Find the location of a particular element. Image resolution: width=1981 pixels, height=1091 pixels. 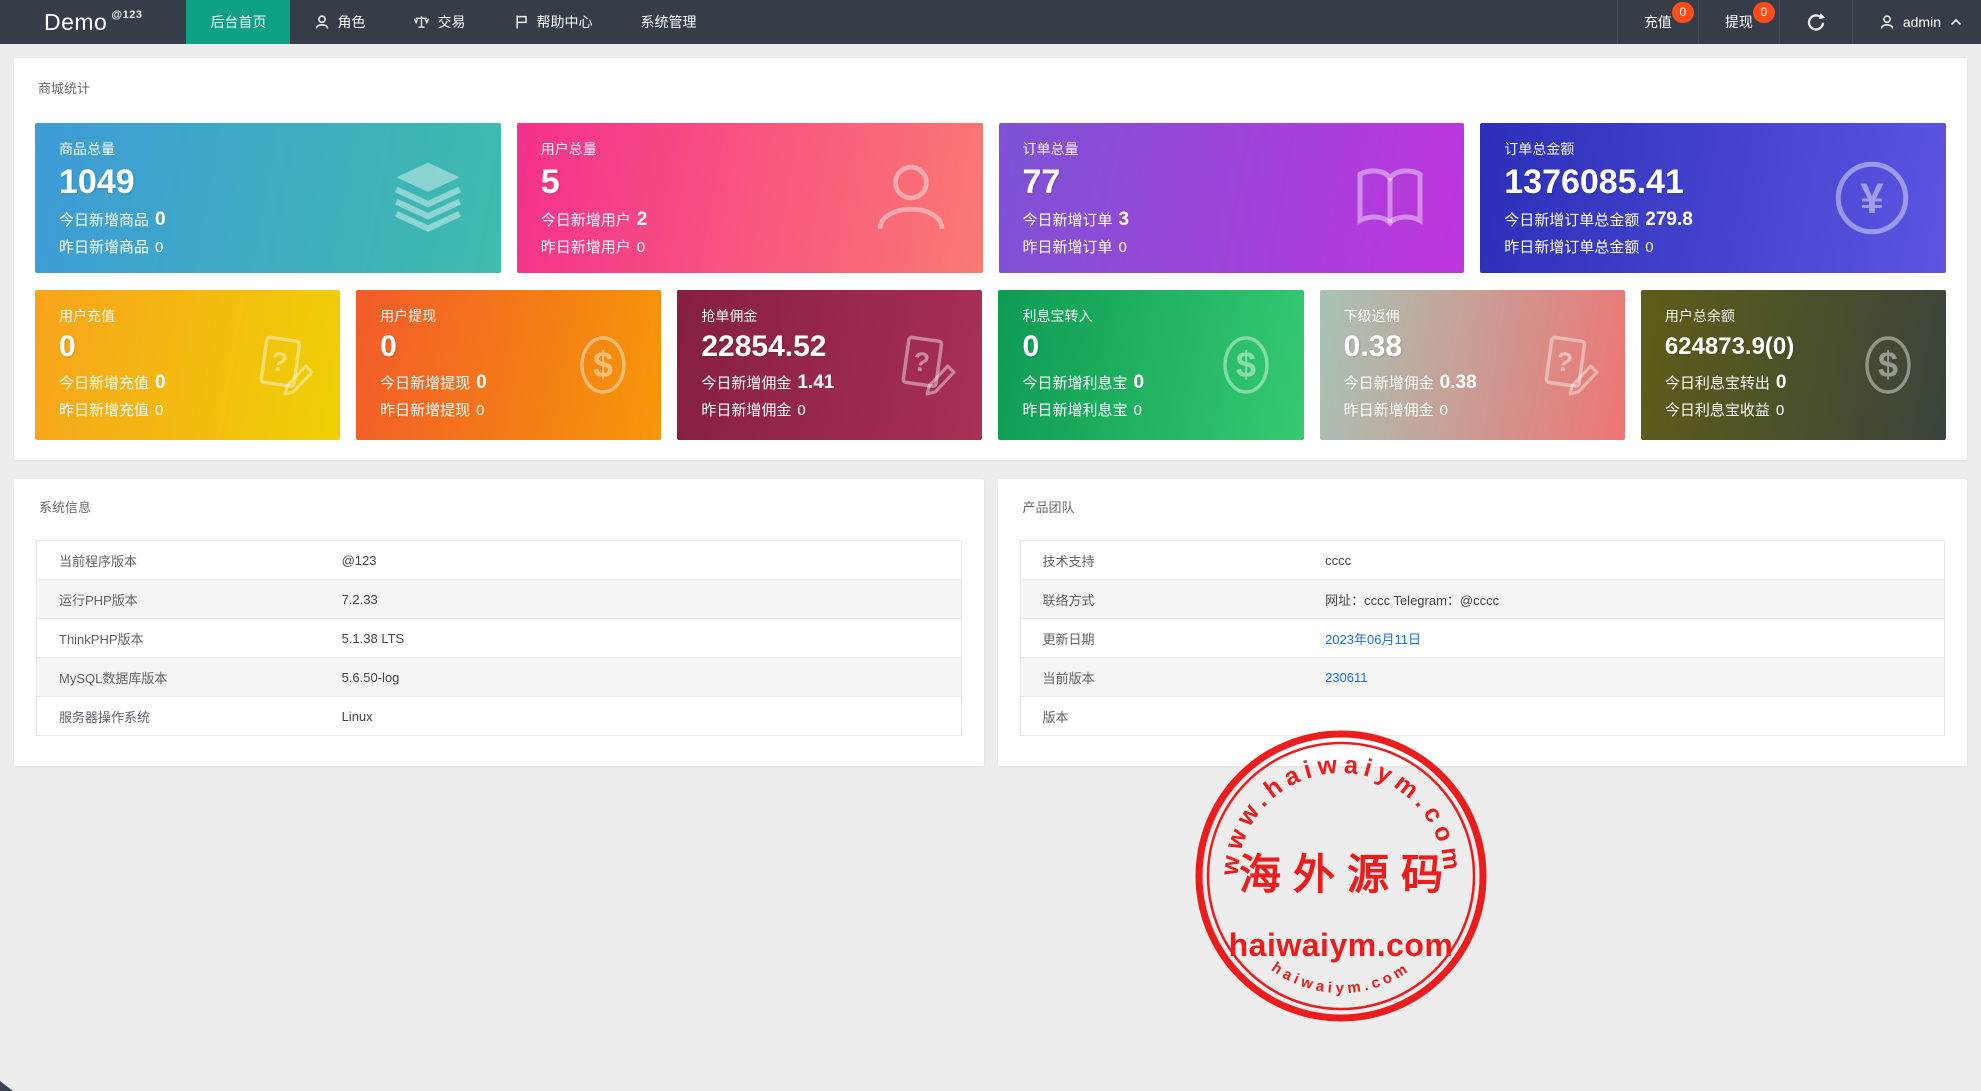

stamp-center-text: 海外源码 is located at coordinates (1347, 875).